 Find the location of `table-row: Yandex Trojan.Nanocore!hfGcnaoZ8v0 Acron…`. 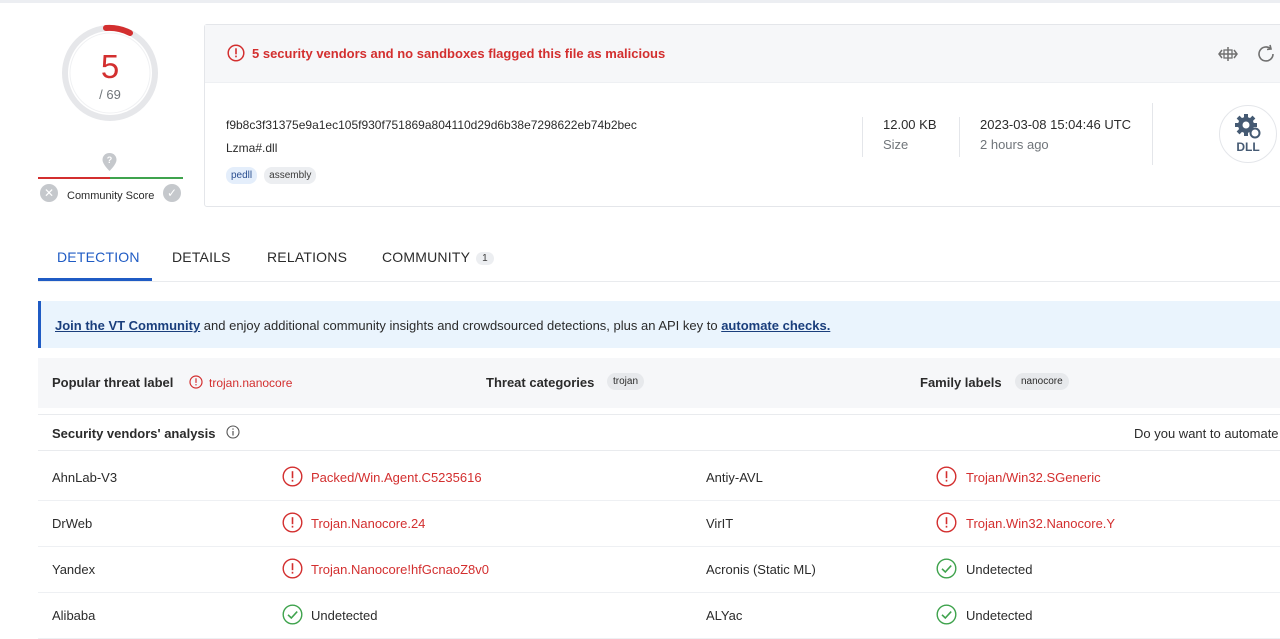

table-row: Yandex Trojan.Nanocore!hfGcnaoZ8v0 Acron… is located at coordinates (659, 570).